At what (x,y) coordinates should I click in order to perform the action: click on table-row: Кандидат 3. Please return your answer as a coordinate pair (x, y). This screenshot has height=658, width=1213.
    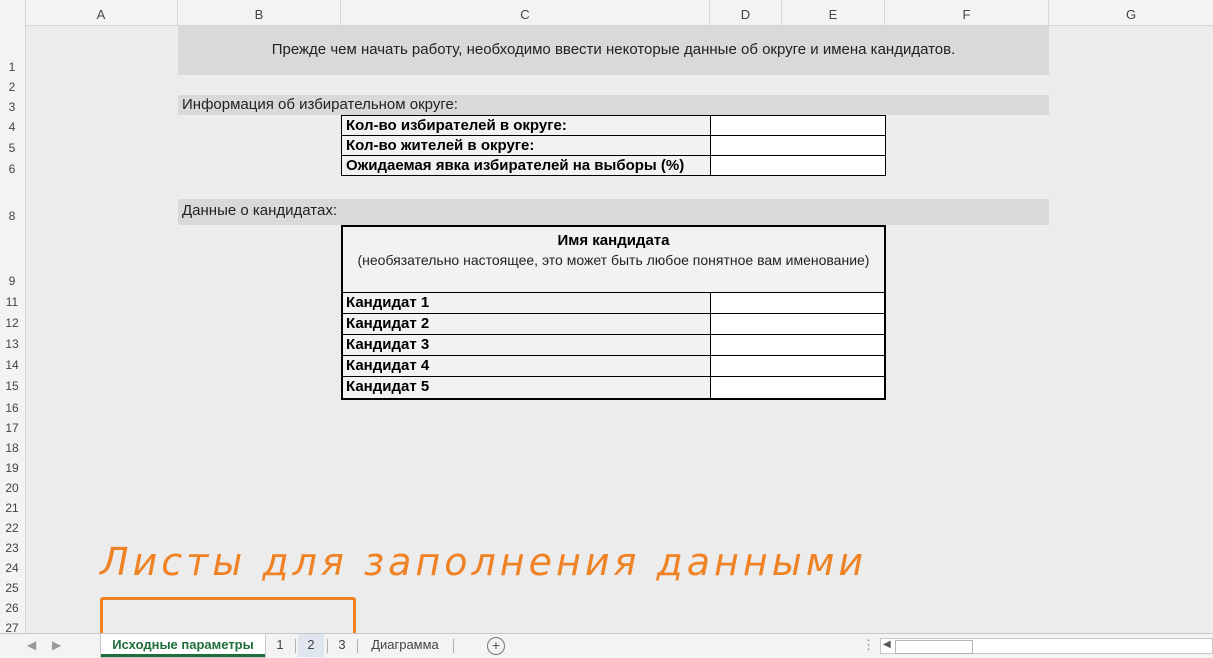
    Looking at the image, I should click on (613, 345).